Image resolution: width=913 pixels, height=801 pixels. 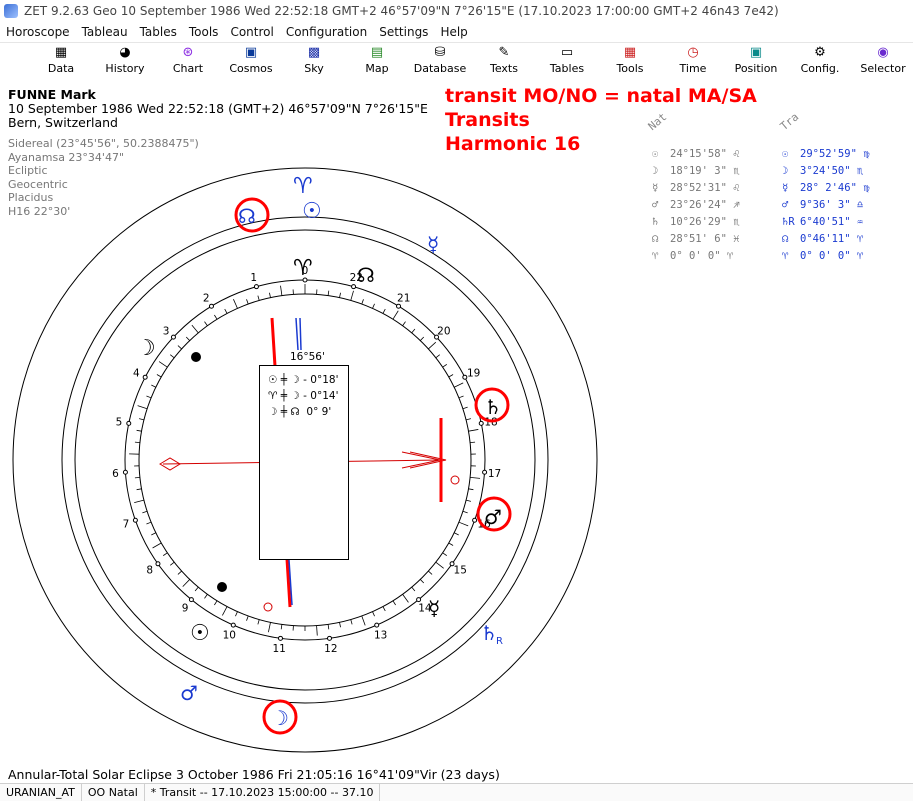 What do you see at coordinates (115, 474) in the screenshot?
I see `dial-number: 6` at bounding box center [115, 474].